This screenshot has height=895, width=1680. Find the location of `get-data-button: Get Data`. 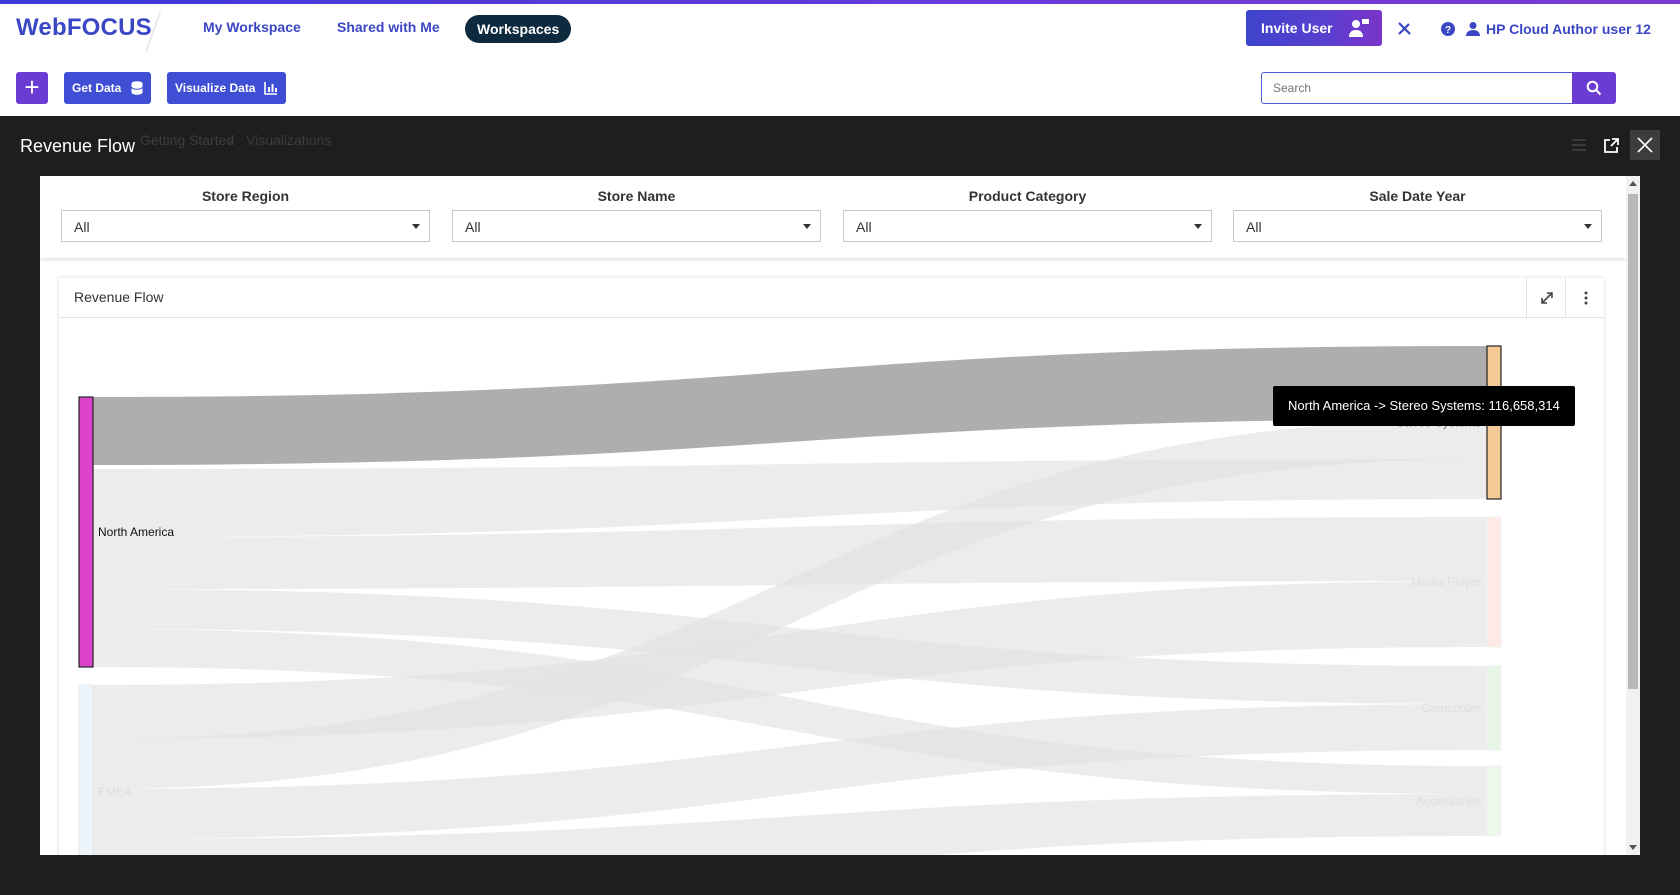

get-data-button: Get Data is located at coordinates (107, 88).